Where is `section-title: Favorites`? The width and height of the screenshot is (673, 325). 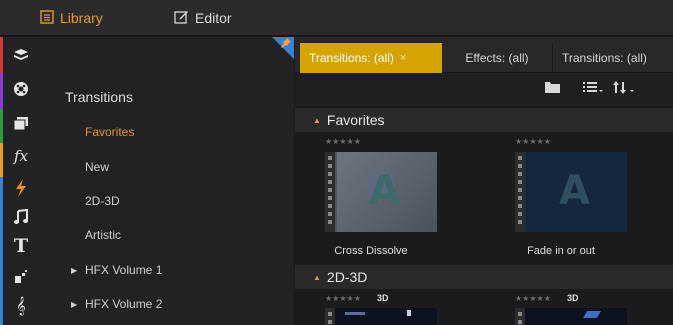 section-title: Favorites is located at coordinates (355, 120).